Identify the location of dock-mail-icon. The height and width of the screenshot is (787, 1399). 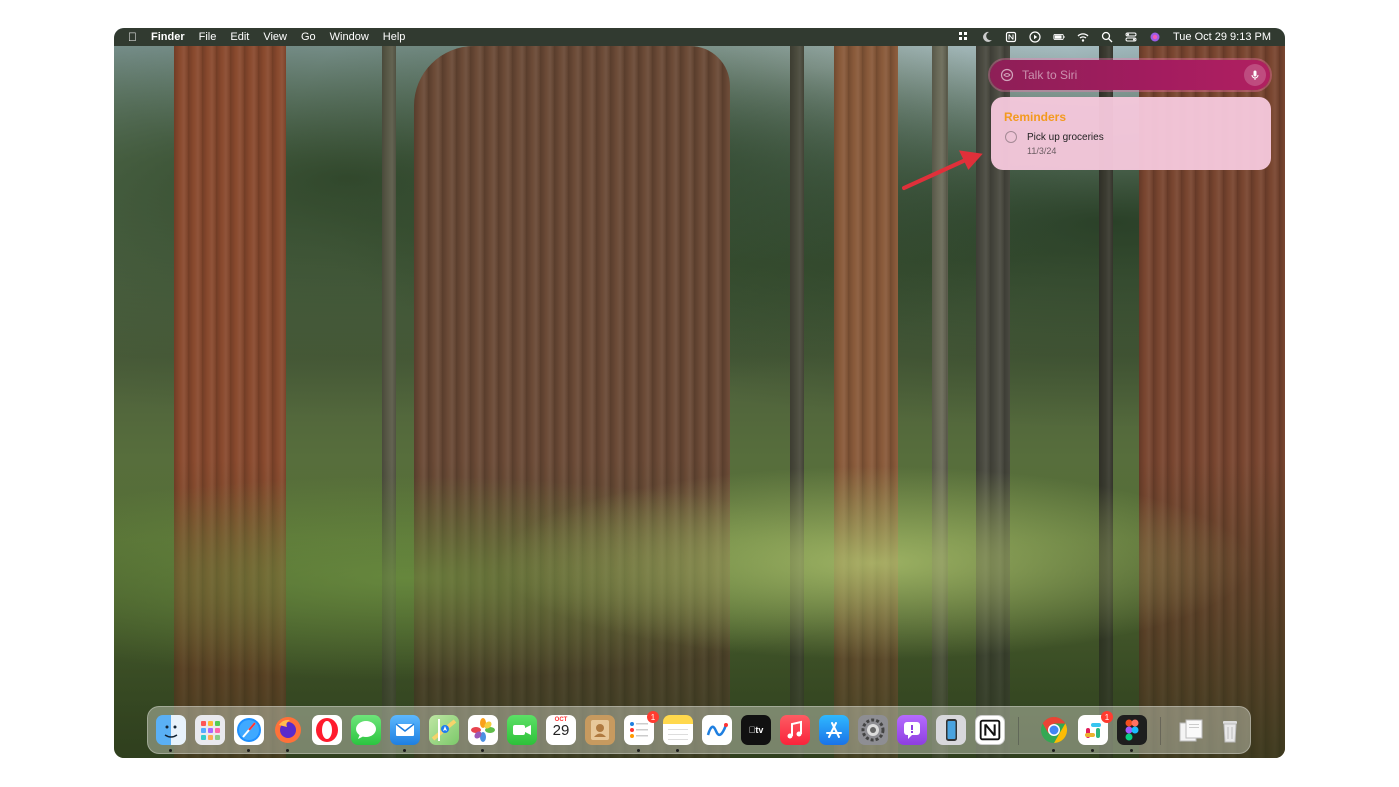
(405, 730).